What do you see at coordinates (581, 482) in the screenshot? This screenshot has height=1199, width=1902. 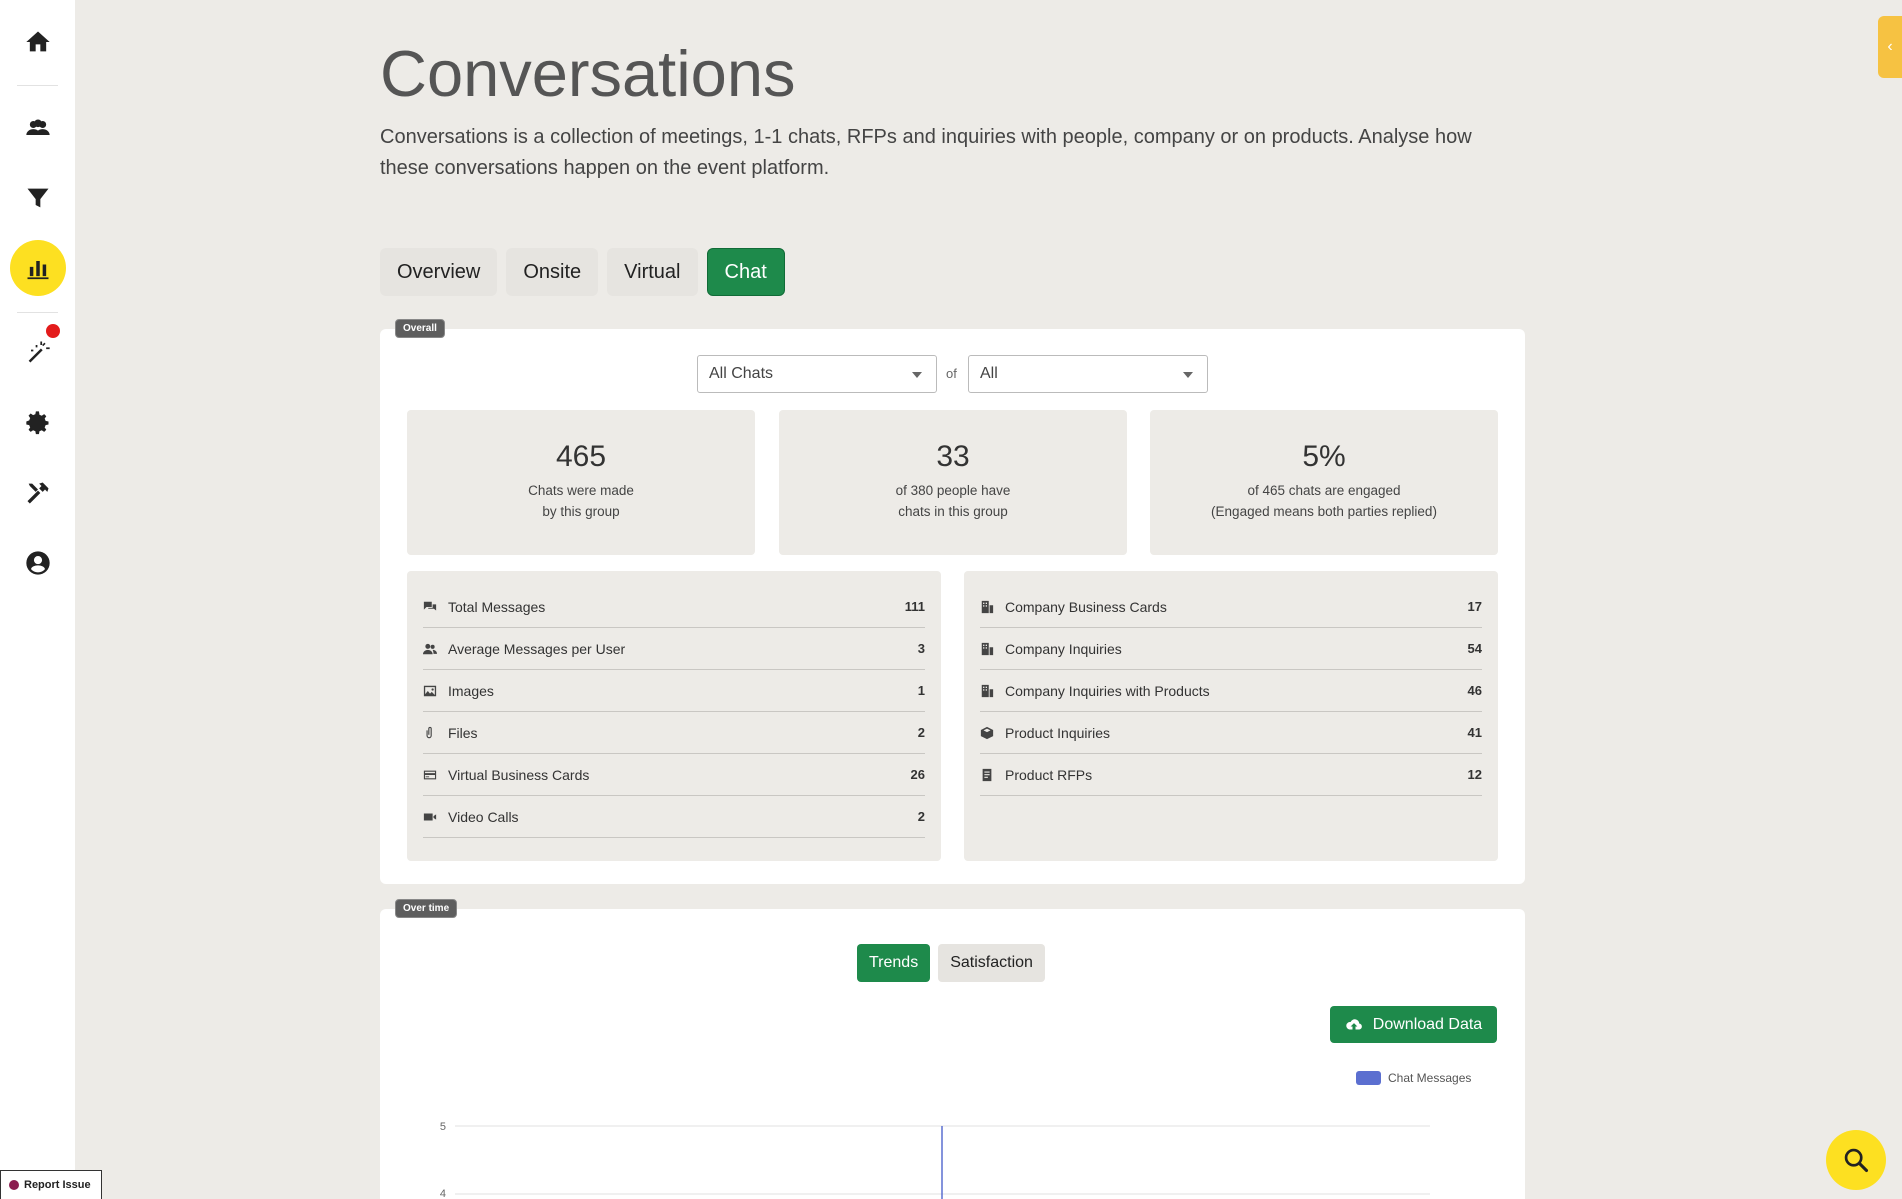 I see `stat-card-chats: 465 Chats were made by this group` at bounding box center [581, 482].